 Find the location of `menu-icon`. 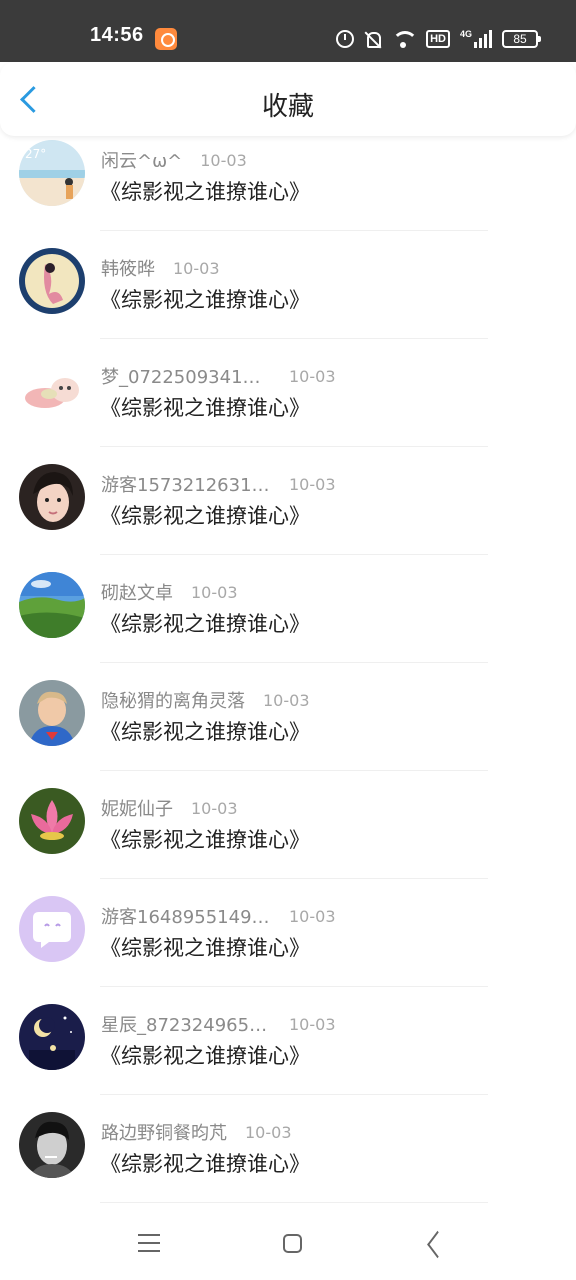

menu-icon is located at coordinates (149, 1244).